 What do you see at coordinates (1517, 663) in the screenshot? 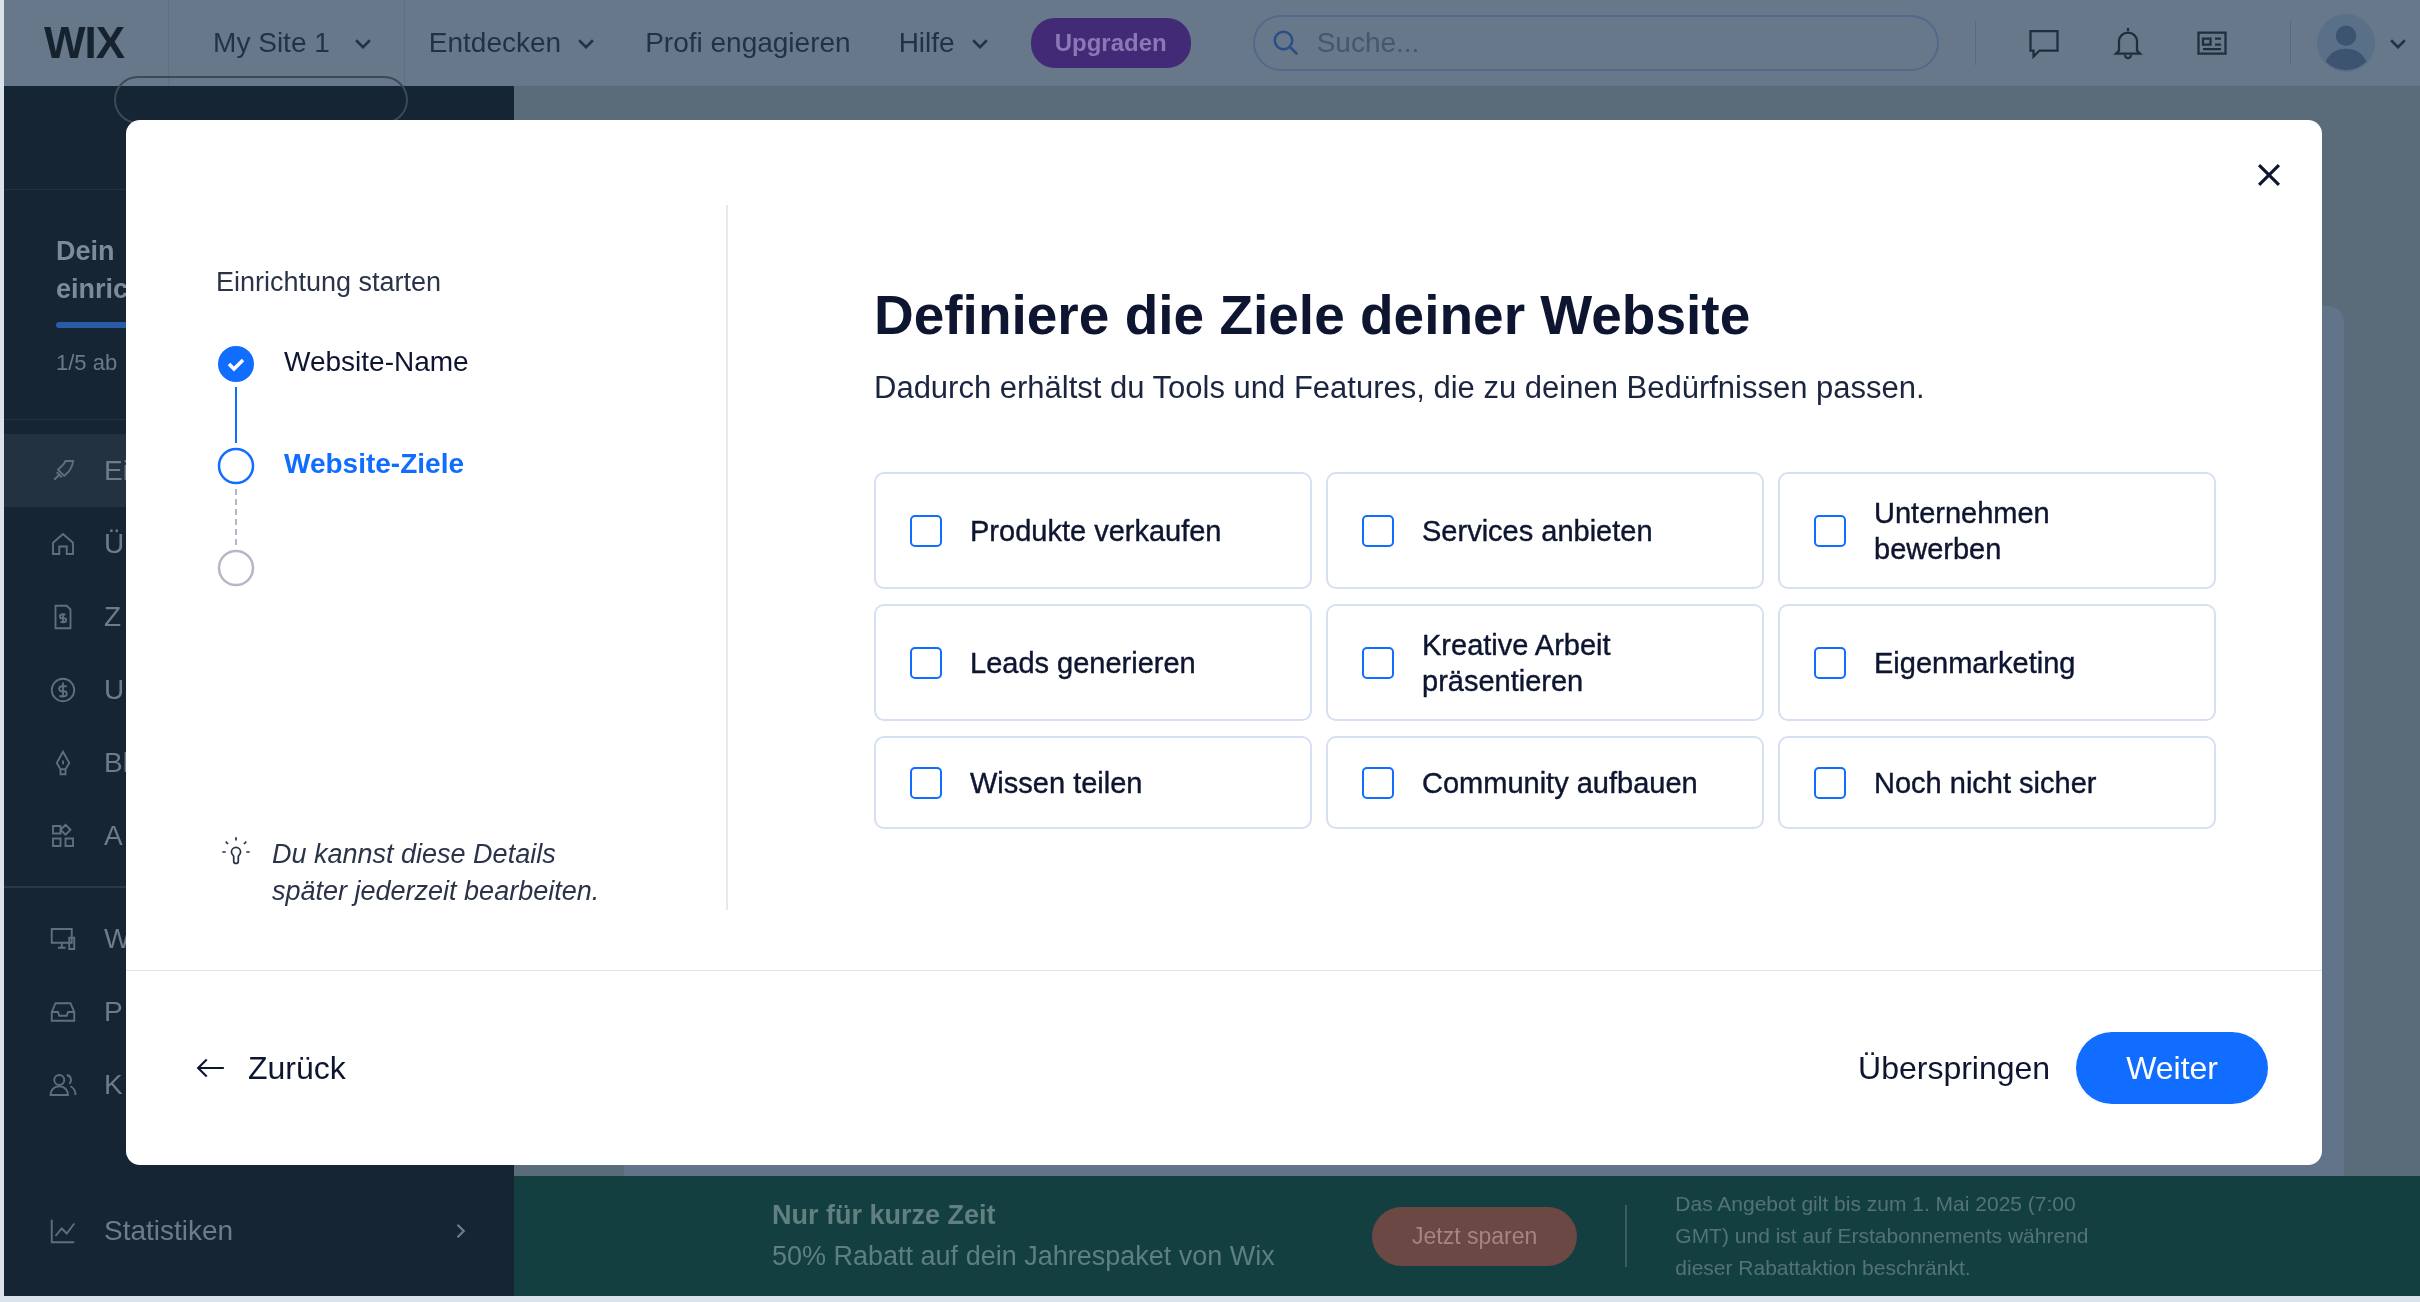
I see `goal-label: Kreative Arbeit präsentieren` at bounding box center [1517, 663].